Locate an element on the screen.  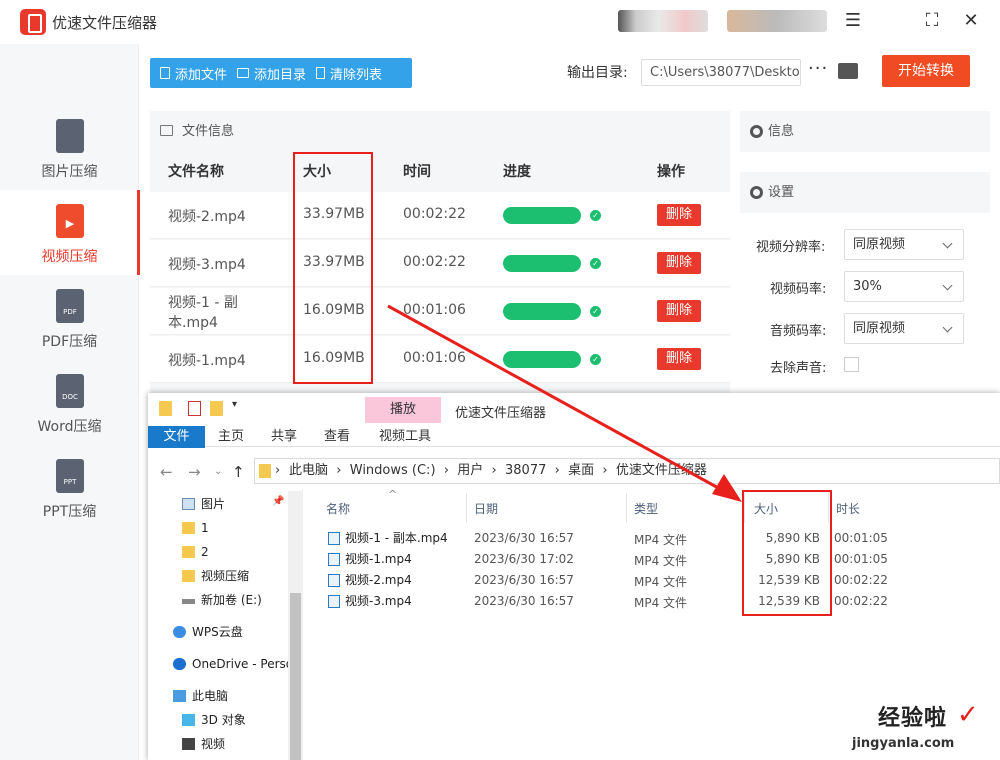
sidebar-item-pdf-compress: PDF PDF压缩 is located at coordinates (69, 317).